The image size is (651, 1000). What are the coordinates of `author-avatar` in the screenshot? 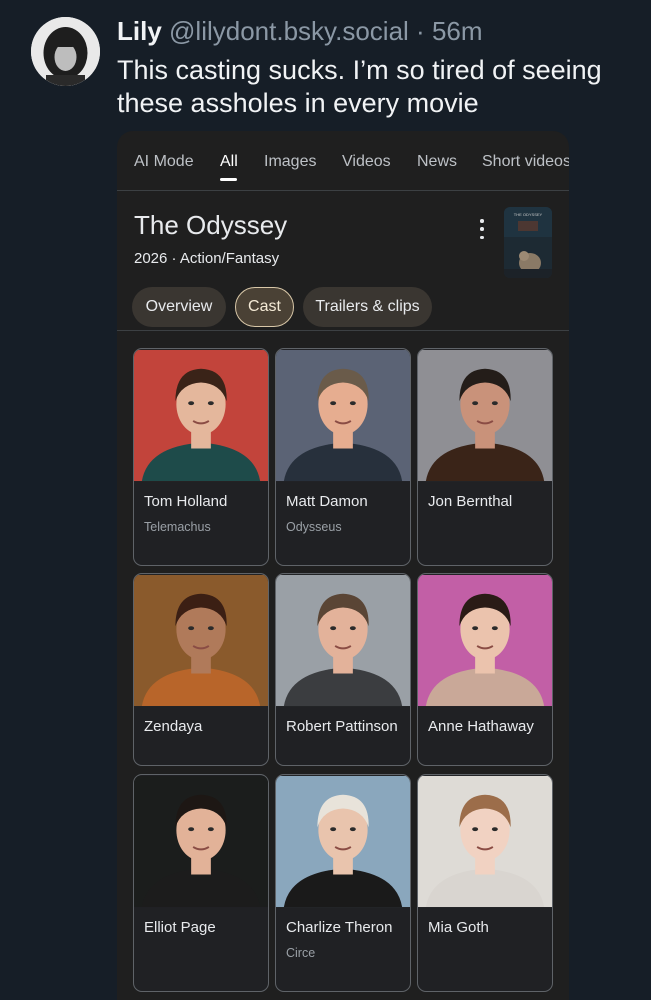 It's located at (65, 51).